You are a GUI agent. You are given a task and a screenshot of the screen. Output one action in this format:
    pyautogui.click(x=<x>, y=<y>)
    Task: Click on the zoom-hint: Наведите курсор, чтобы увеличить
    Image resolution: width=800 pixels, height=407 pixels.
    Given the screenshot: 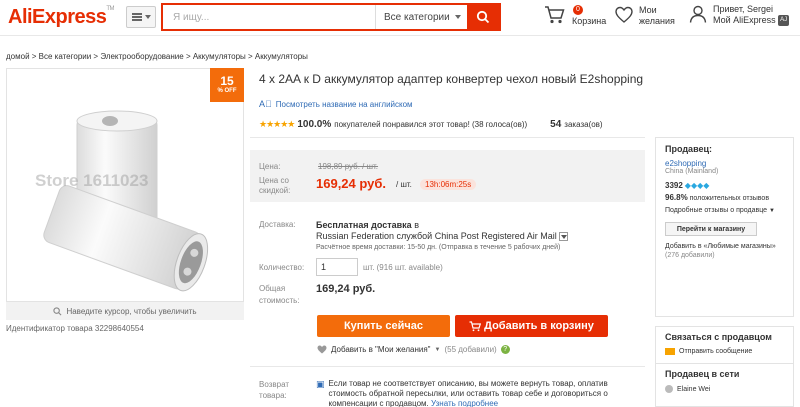 What is the action you would take?
    pyautogui.click(x=125, y=311)
    